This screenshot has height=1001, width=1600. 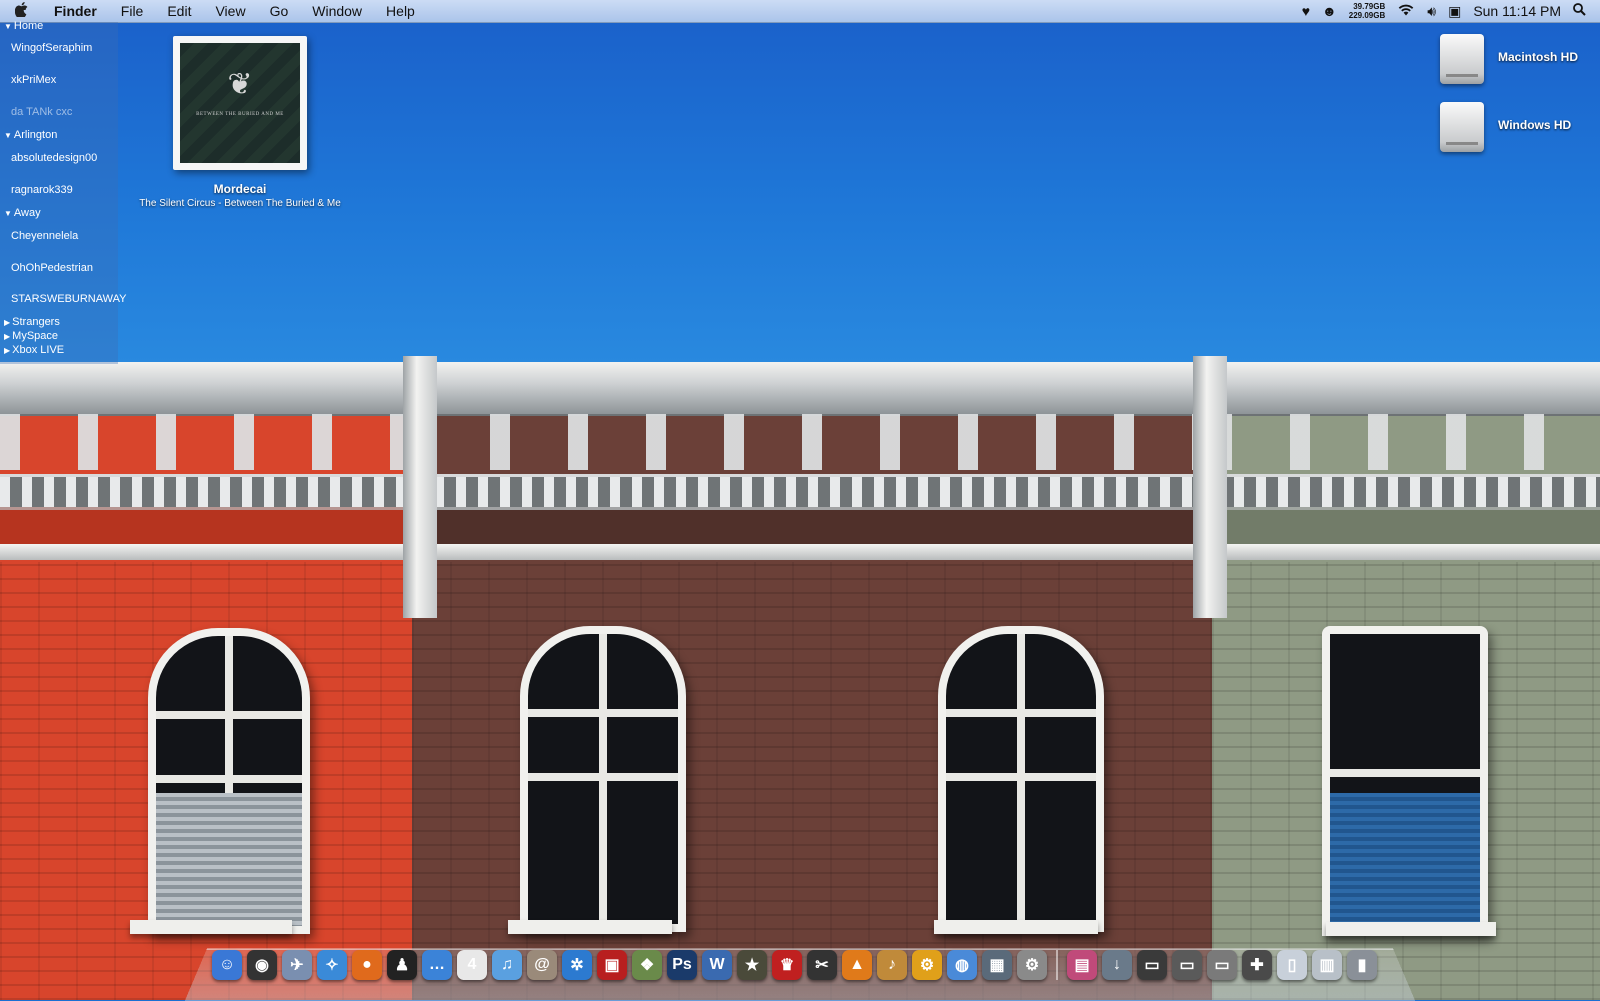 I want to click on buddy-item: WingofSeraphim, so click(x=51, y=48).